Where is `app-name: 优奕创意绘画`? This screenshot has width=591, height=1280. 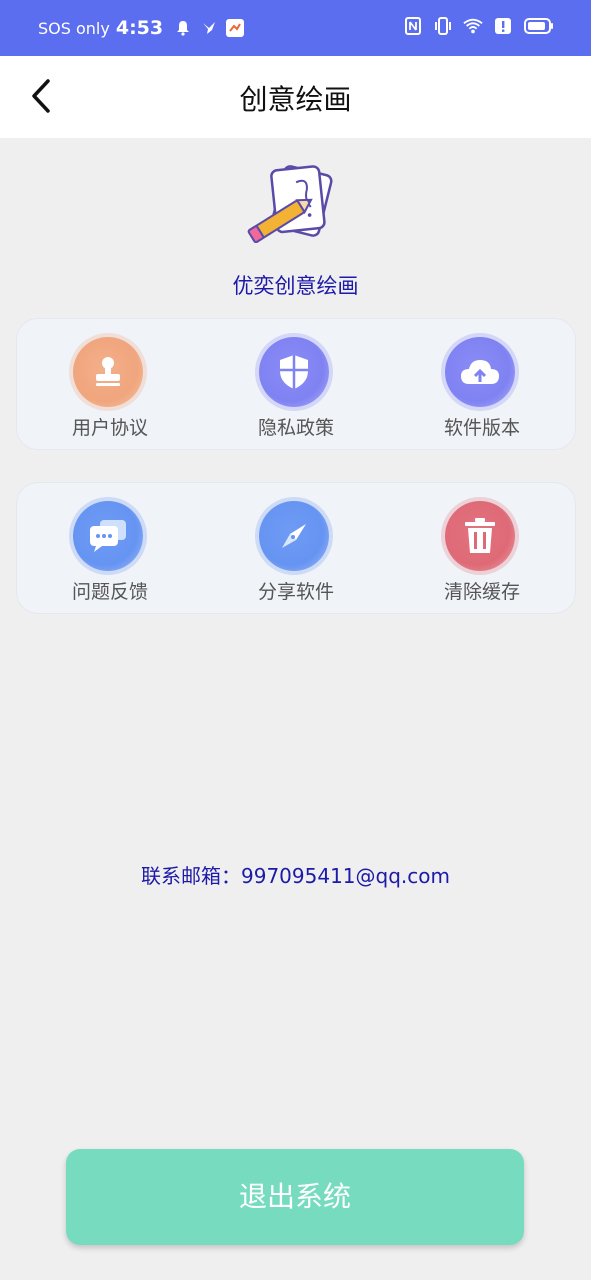 app-name: 优奕创意绘画 is located at coordinates (295, 286).